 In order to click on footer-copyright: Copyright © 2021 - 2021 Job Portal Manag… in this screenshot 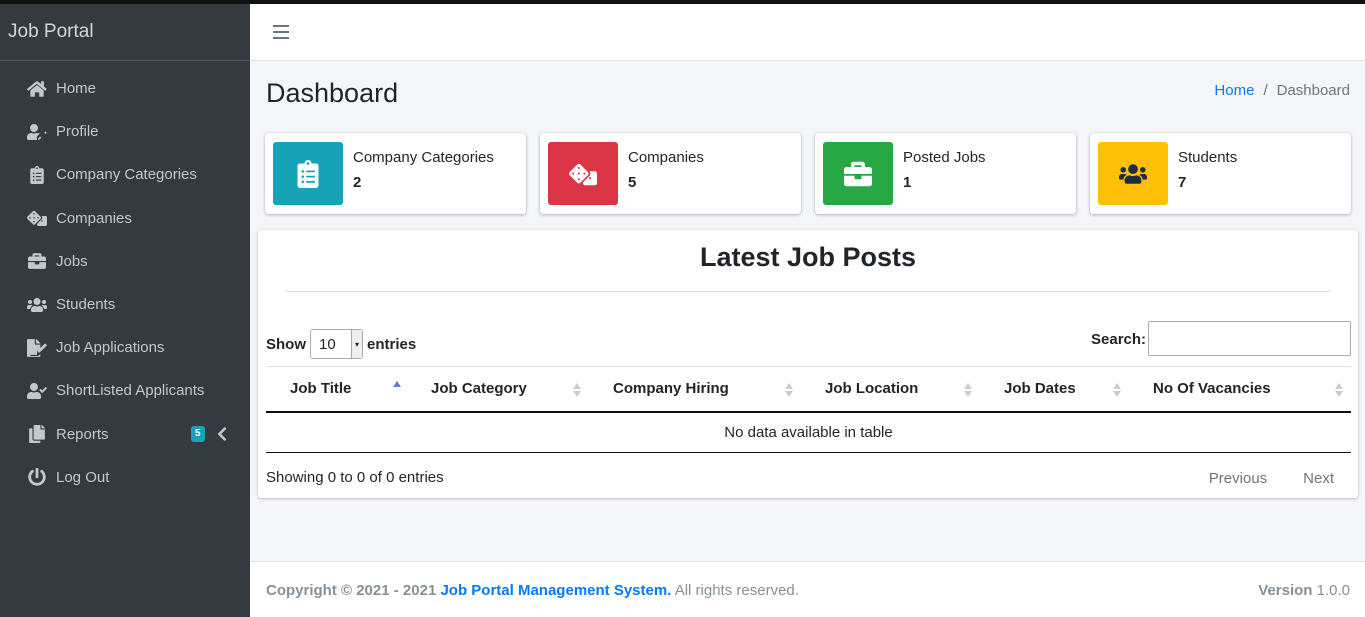, I will do `click(532, 590)`.